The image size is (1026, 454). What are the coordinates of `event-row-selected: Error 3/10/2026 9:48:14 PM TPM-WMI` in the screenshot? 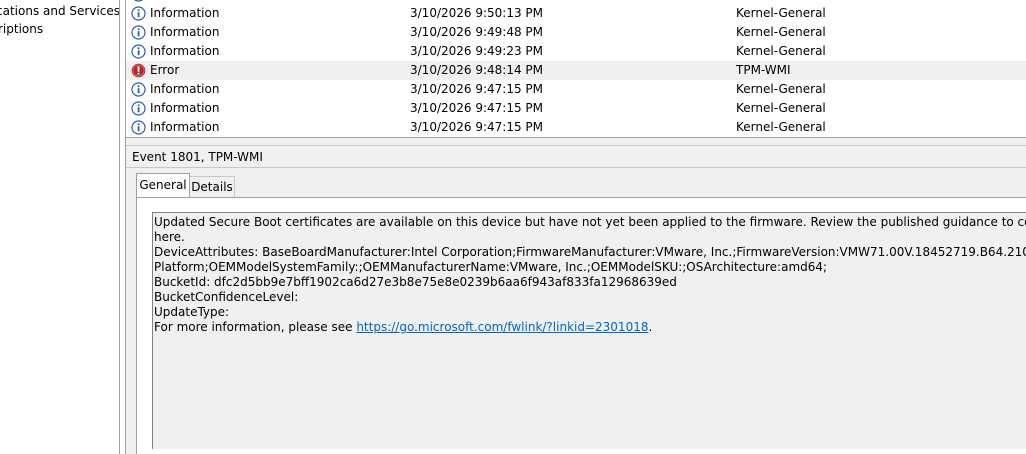 It's located at (576, 70).